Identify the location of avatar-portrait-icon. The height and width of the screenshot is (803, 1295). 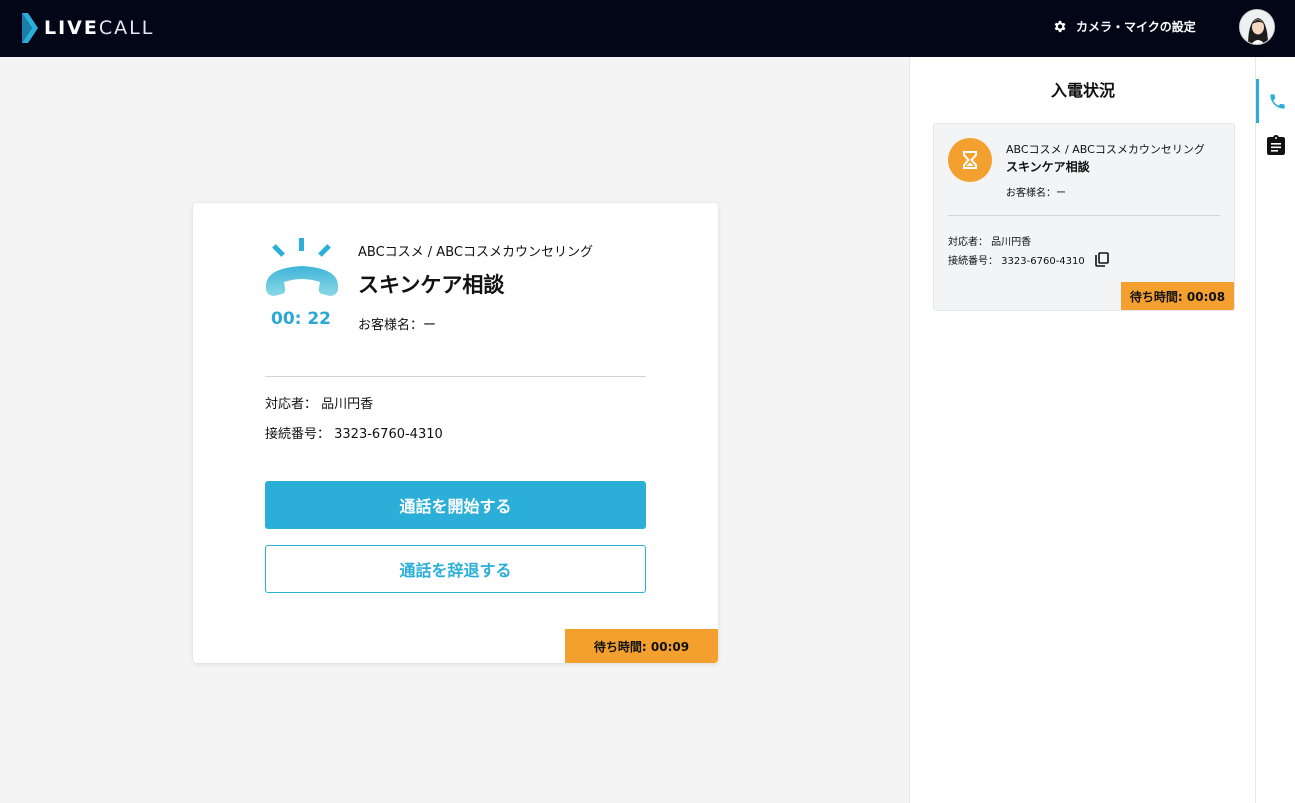
(1257, 27).